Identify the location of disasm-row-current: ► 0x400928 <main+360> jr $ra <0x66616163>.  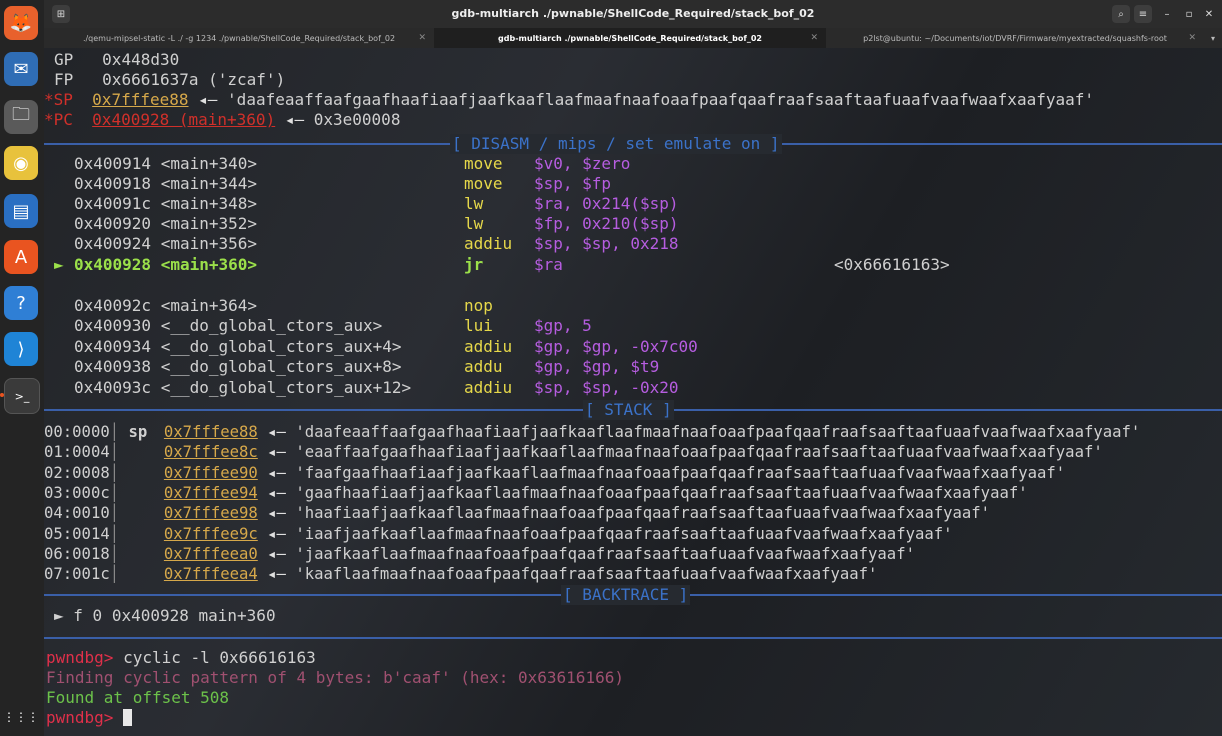
(502, 265).